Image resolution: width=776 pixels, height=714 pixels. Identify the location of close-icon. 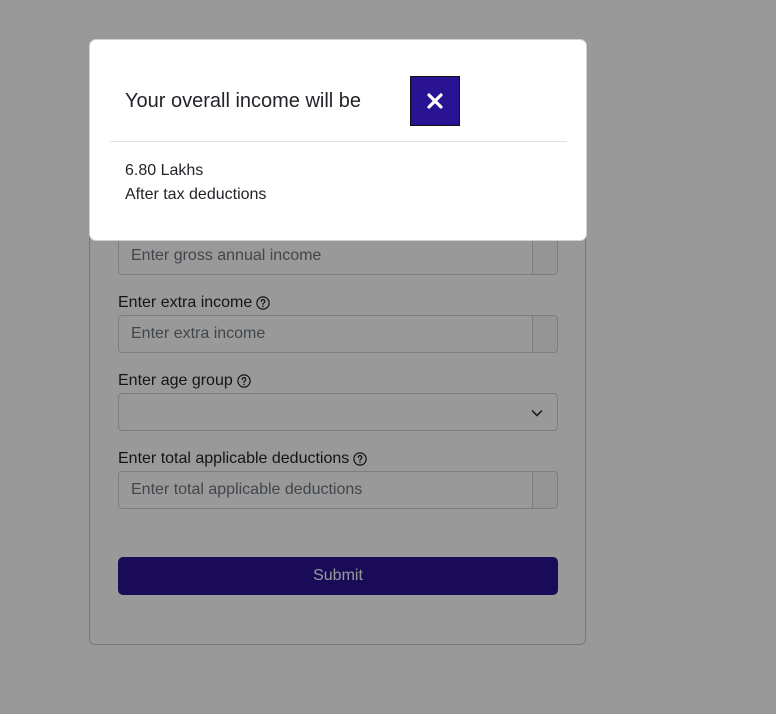
(435, 101).